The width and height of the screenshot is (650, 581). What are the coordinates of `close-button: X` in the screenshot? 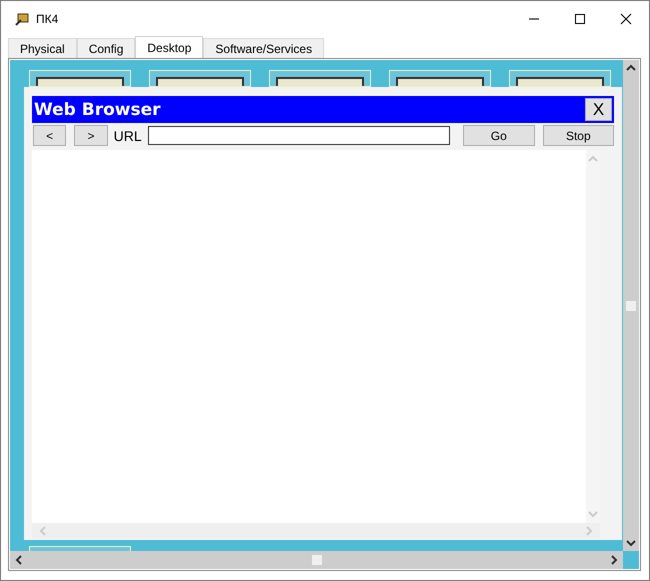 It's located at (598, 109).